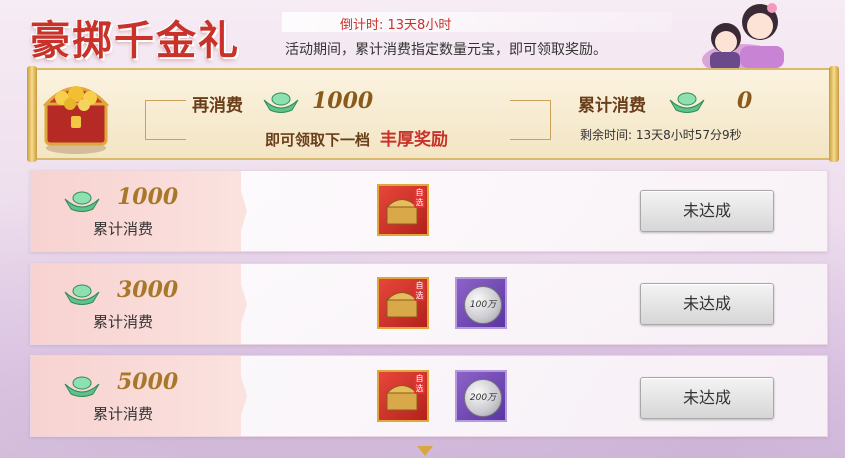  I want to click on total-spent-value: 0, so click(745, 101).